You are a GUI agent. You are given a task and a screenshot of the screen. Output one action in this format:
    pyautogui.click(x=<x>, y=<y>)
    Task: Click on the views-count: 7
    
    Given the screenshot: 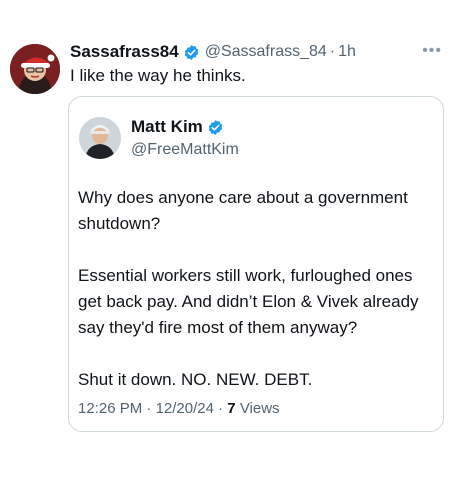 What is the action you would take?
    pyautogui.click(x=231, y=408)
    